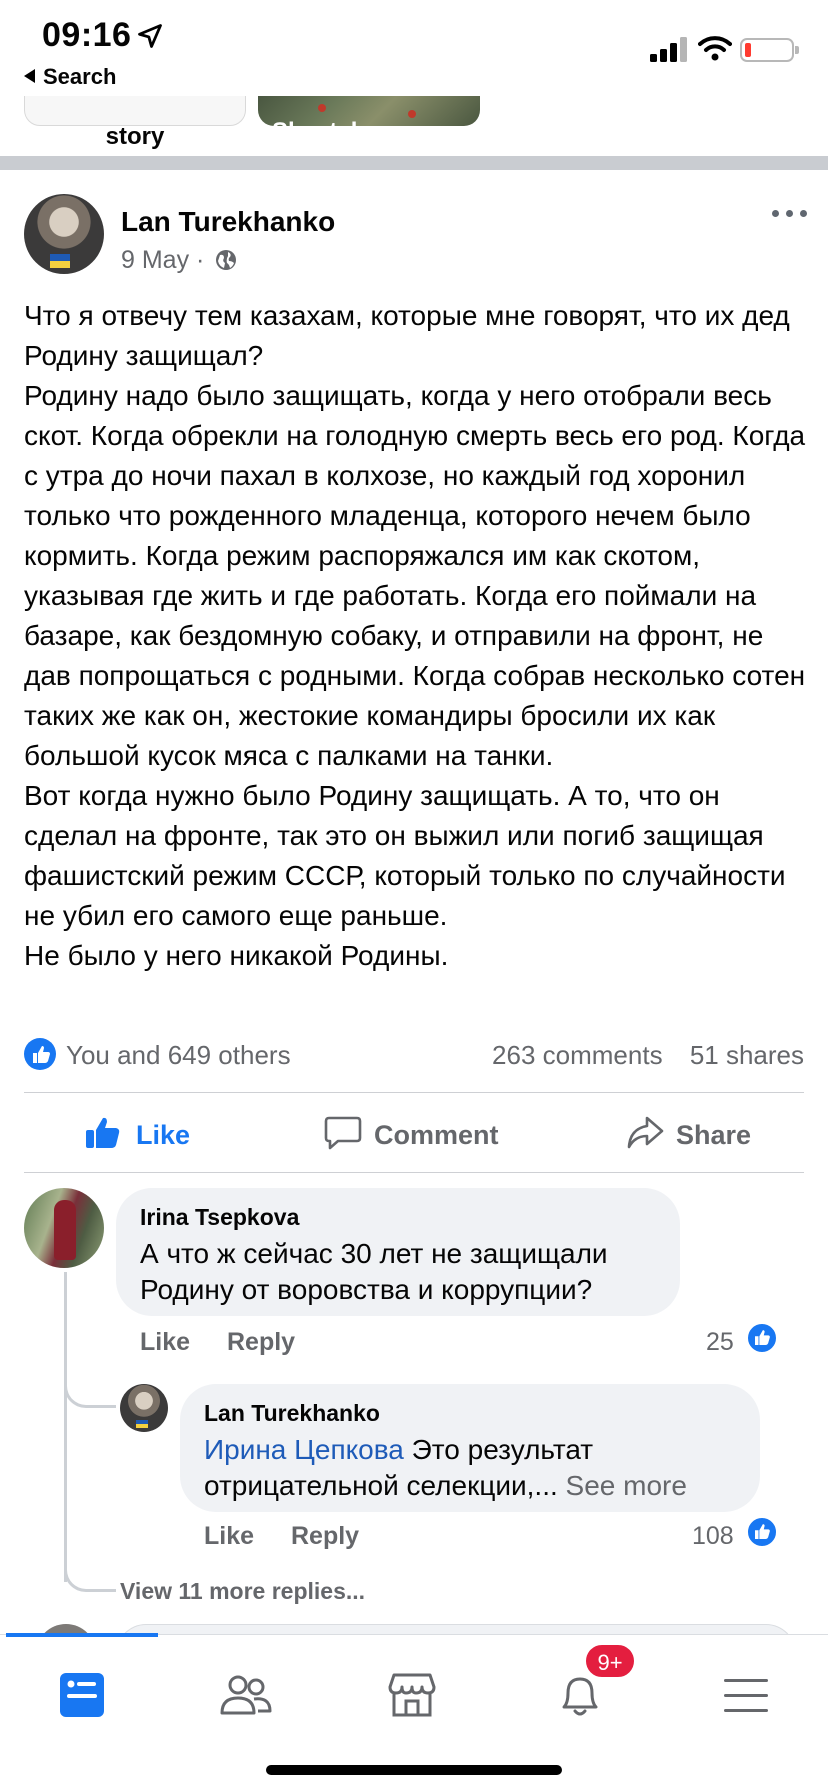 This screenshot has width=828, height=1792. What do you see at coordinates (790, 215) in the screenshot?
I see `post-options-button` at bounding box center [790, 215].